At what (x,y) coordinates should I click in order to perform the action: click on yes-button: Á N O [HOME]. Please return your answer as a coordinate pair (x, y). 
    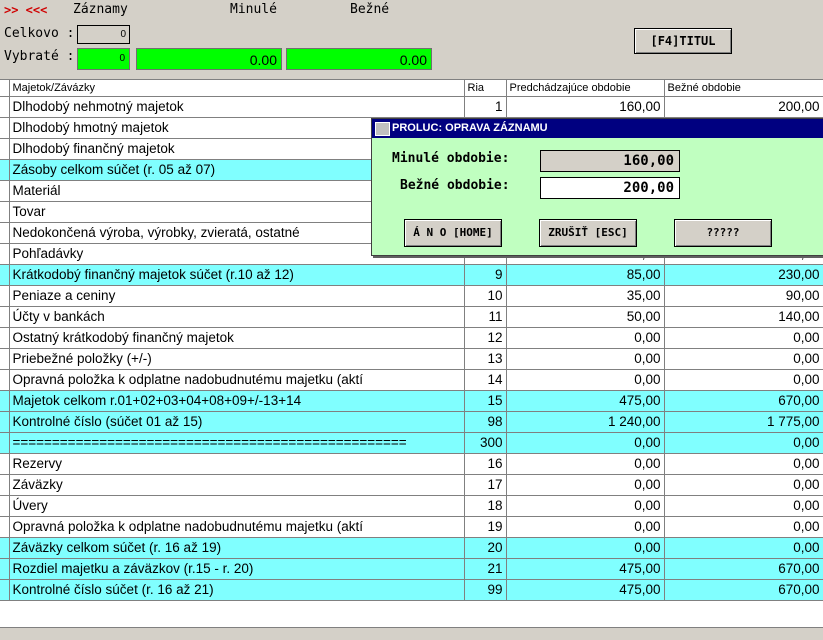
    Looking at the image, I should click on (453, 233).